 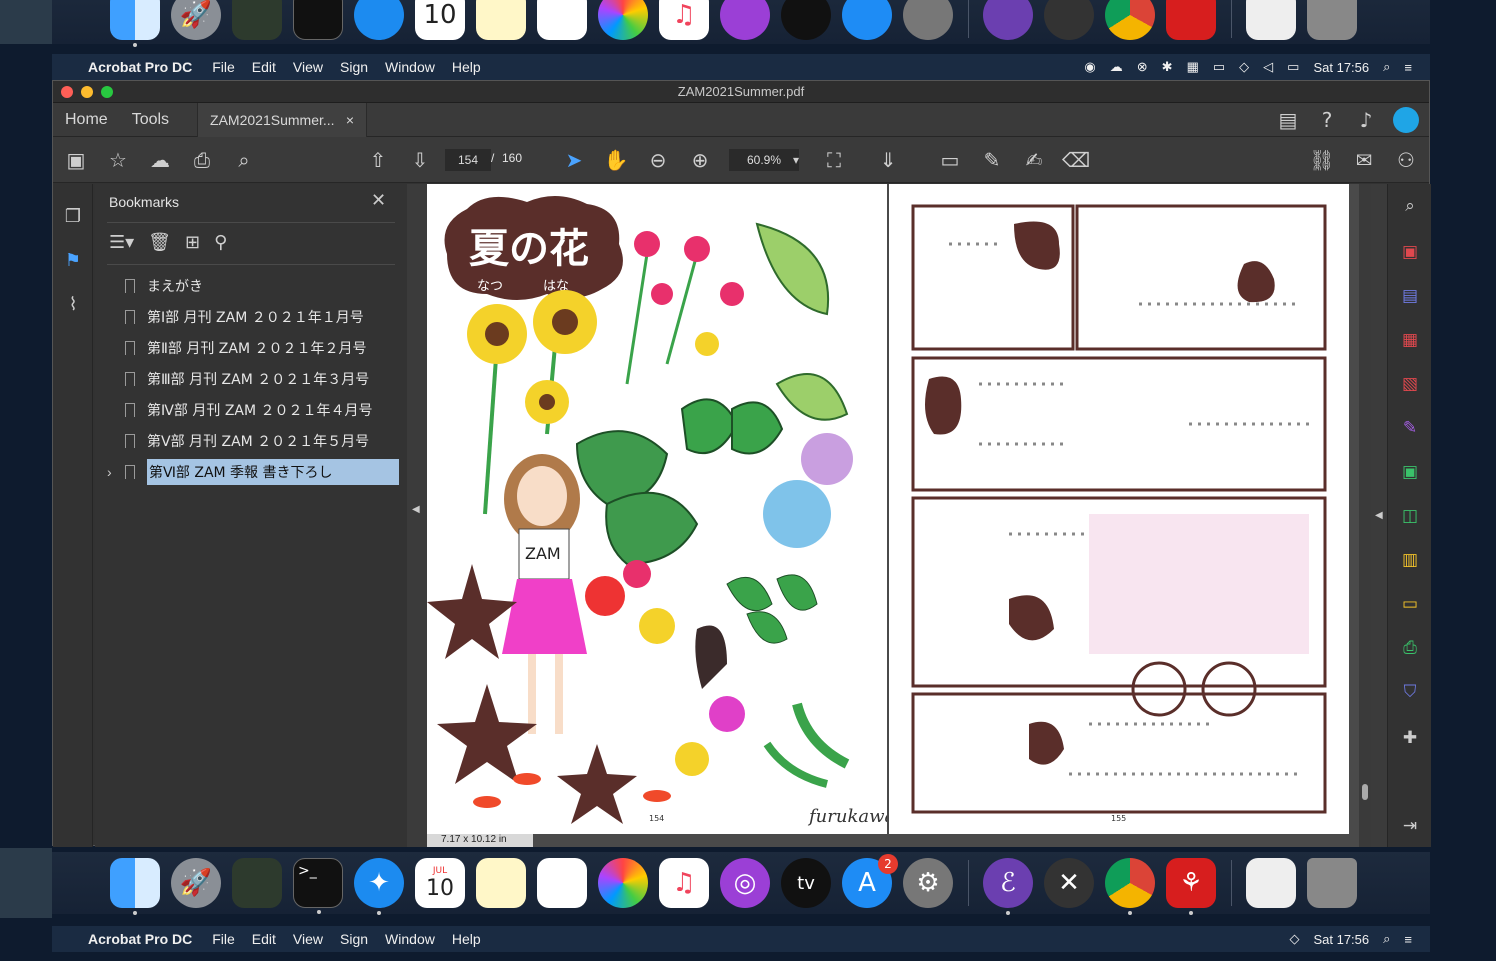 What do you see at coordinates (73, 304) in the screenshot?
I see `attachments-icon: ⌇` at bounding box center [73, 304].